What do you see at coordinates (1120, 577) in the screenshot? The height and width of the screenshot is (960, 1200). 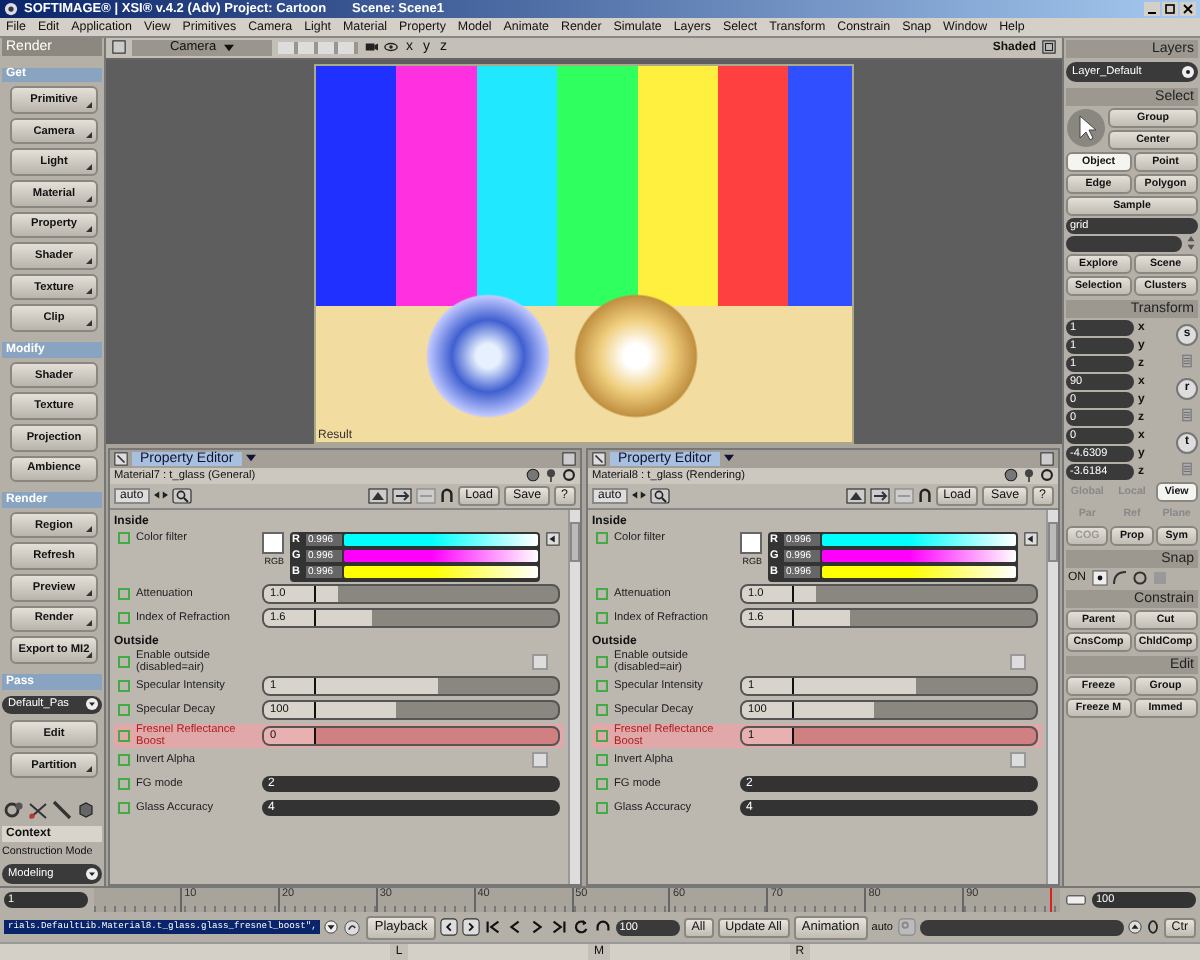 I see `curve-snap-icon` at bounding box center [1120, 577].